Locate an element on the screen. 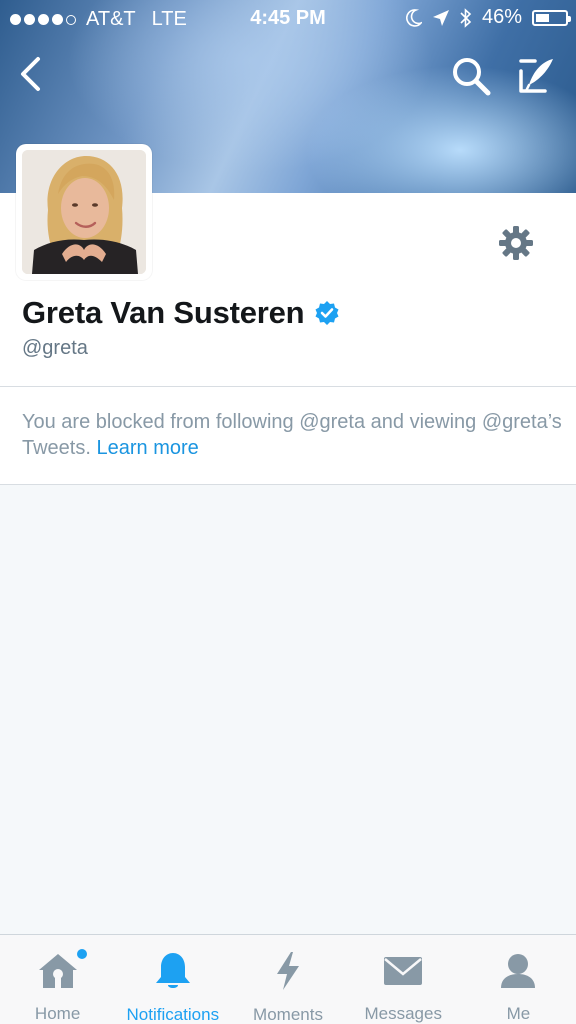 Image resolution: width=576 pixels, height=1024 pixels. display-name: Greta Van Susteren is located at coordinates (163, 312).